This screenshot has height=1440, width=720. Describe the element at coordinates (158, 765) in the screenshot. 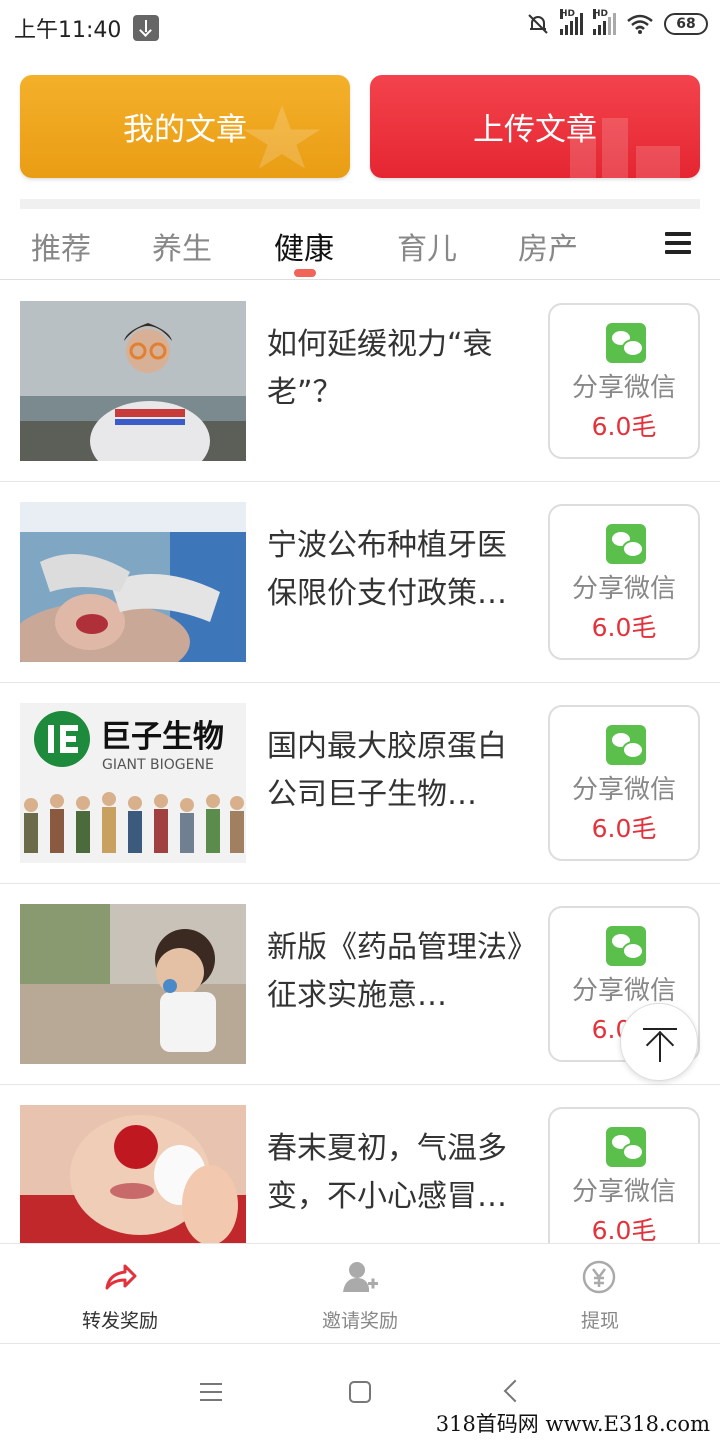

I see `brand-logo-subtext: GIANT BIOGENE` at that location.